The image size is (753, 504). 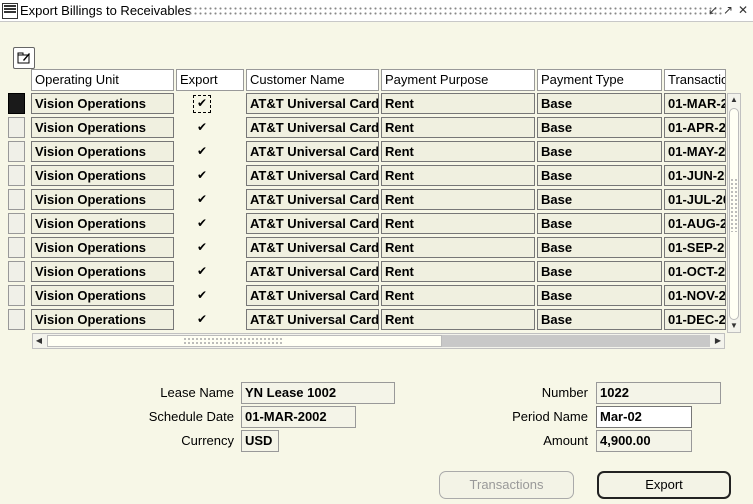 I want to click on minimize-icon: ↙, so click(x=713, y=10).